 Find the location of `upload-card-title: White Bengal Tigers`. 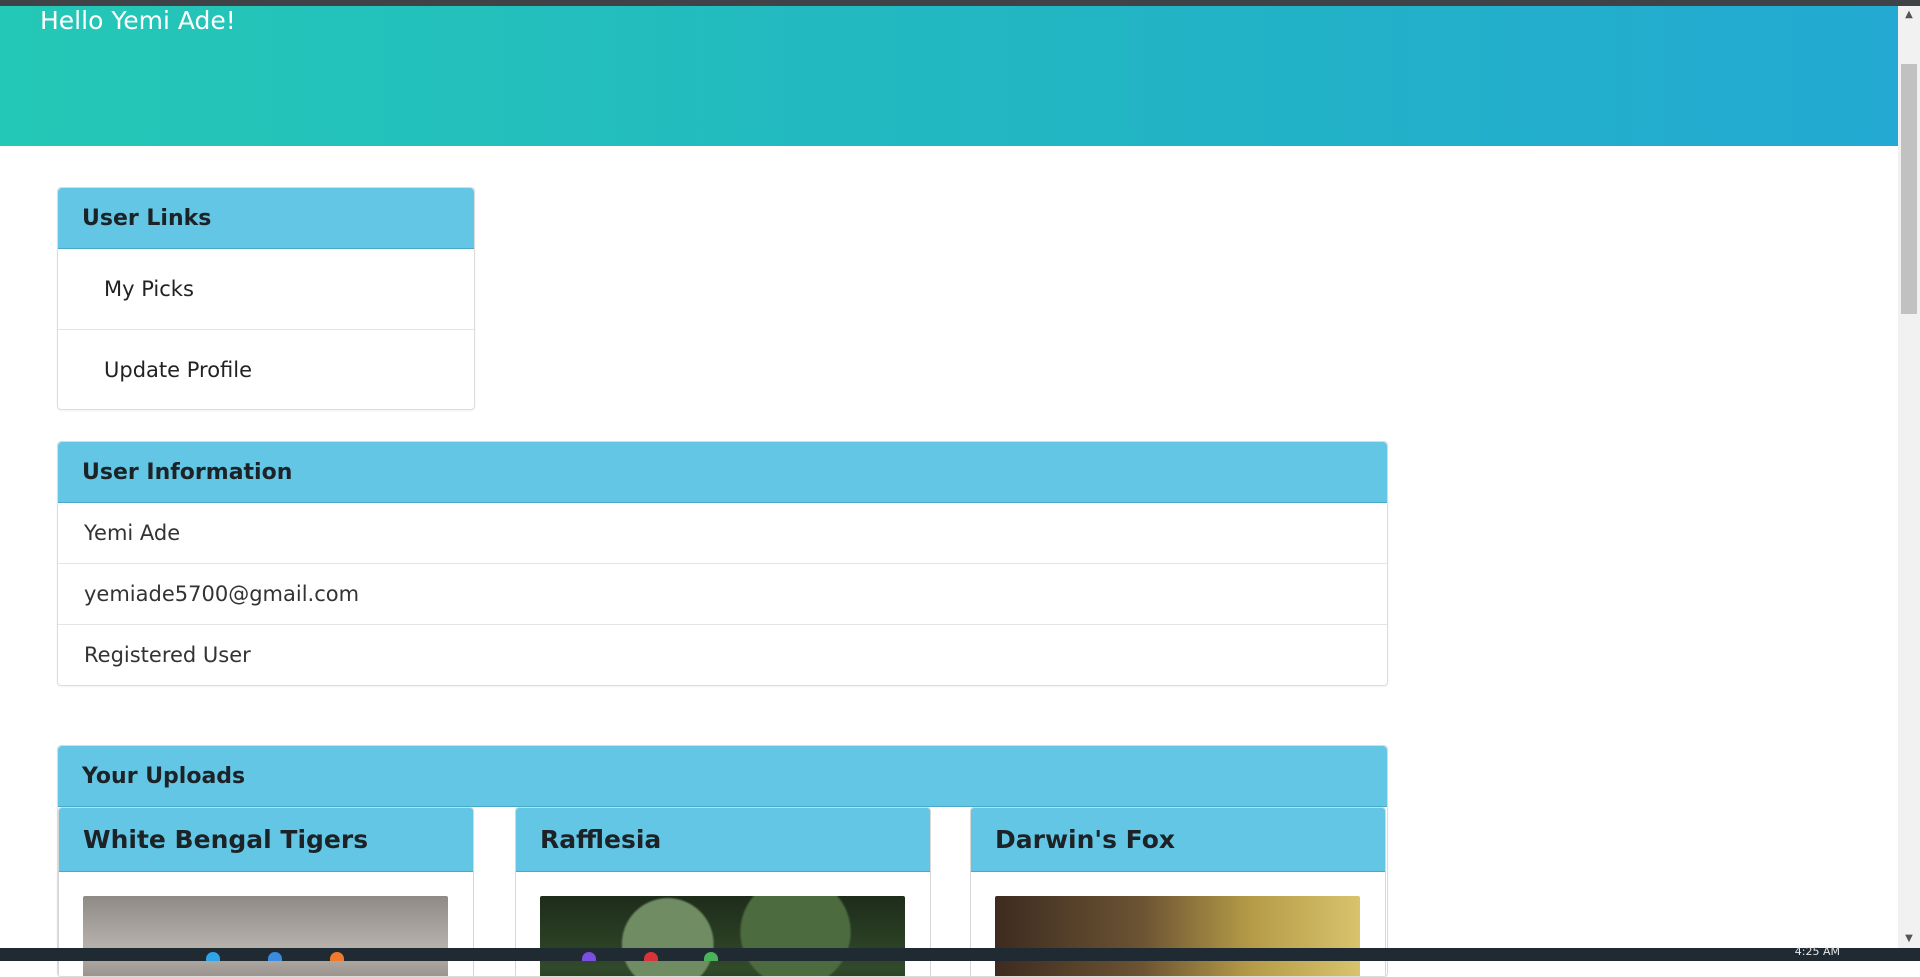

upload-card-title: White Bengal Tigers is located at coordinates (266, 840).